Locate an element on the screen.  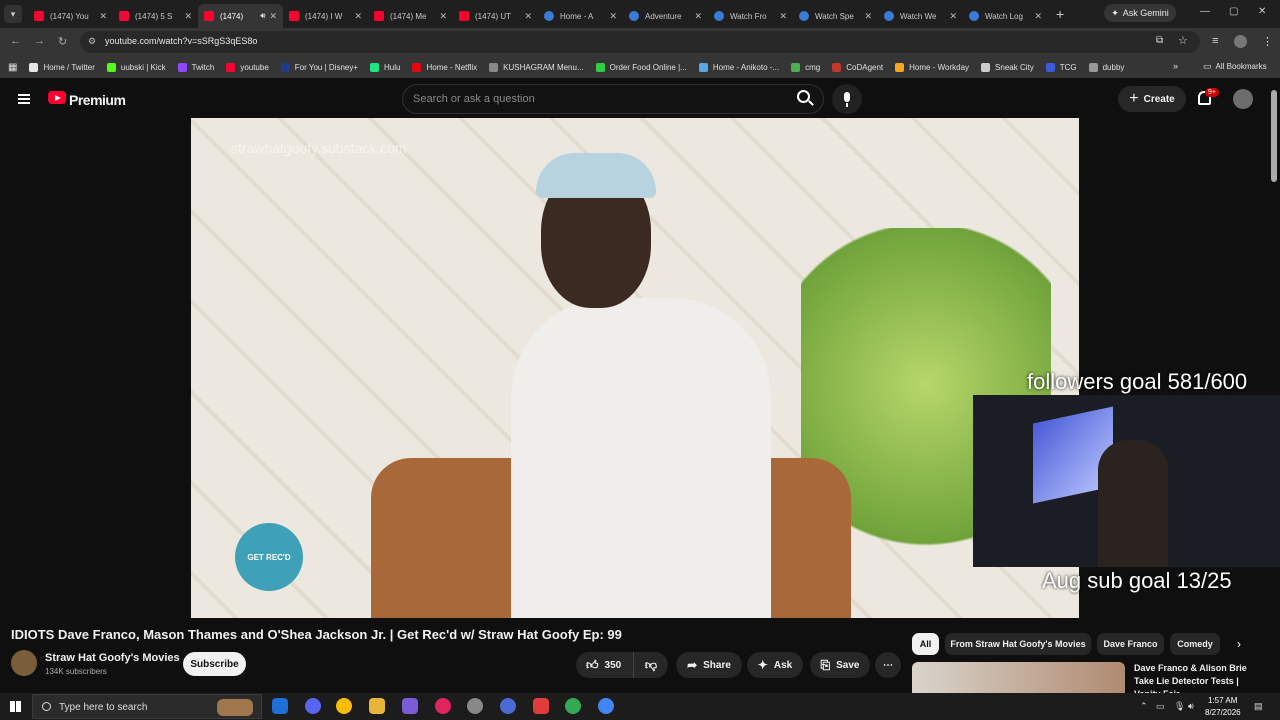
more-actions-icon: ⋯ is located at coordinates (888, 665).